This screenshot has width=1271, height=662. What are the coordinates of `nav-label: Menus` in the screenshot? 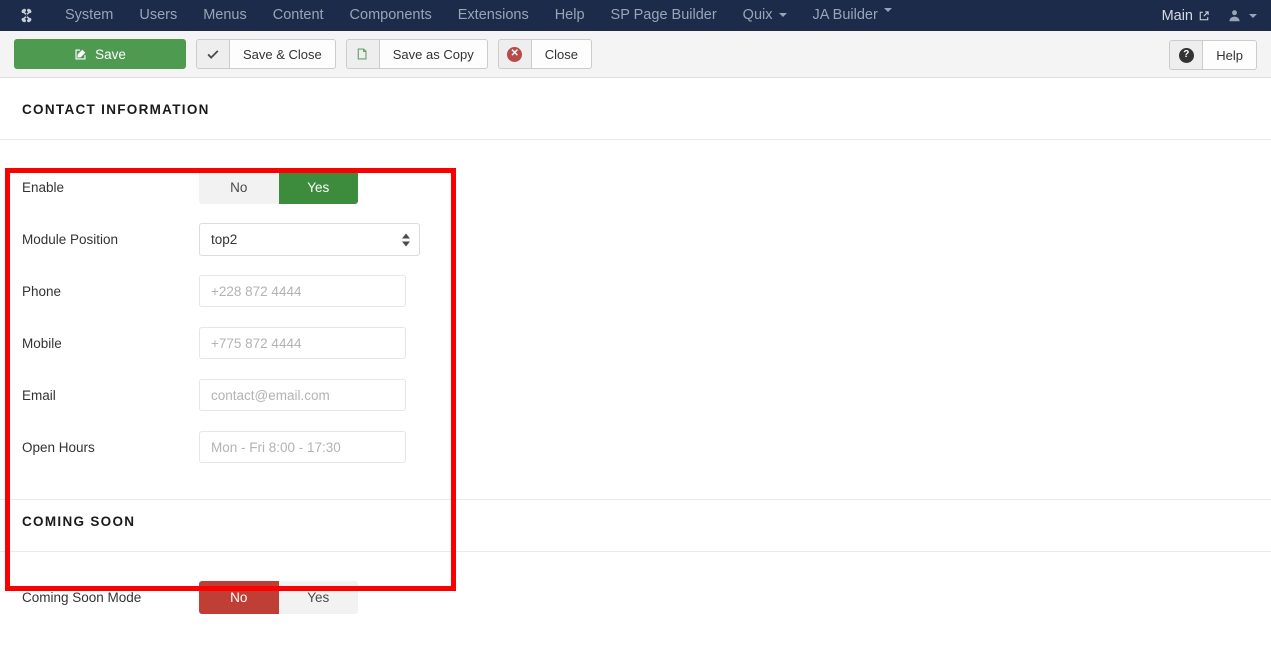 It's located at (225, 15).